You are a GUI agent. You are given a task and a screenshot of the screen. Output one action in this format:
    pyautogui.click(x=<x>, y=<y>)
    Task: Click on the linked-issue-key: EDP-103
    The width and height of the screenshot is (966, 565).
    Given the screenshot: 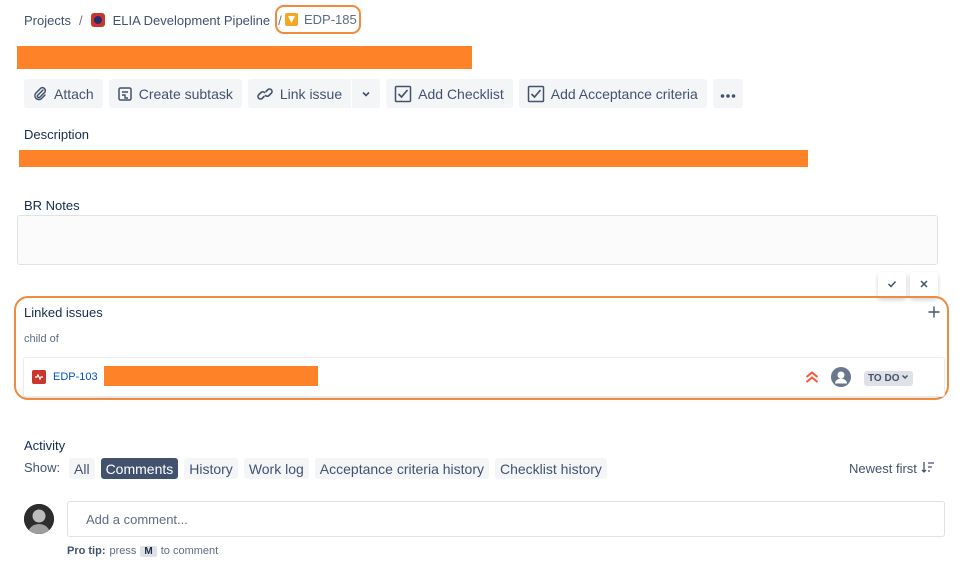 What is the action you would take?
    pyautogui.click(x=75, y=377)
    